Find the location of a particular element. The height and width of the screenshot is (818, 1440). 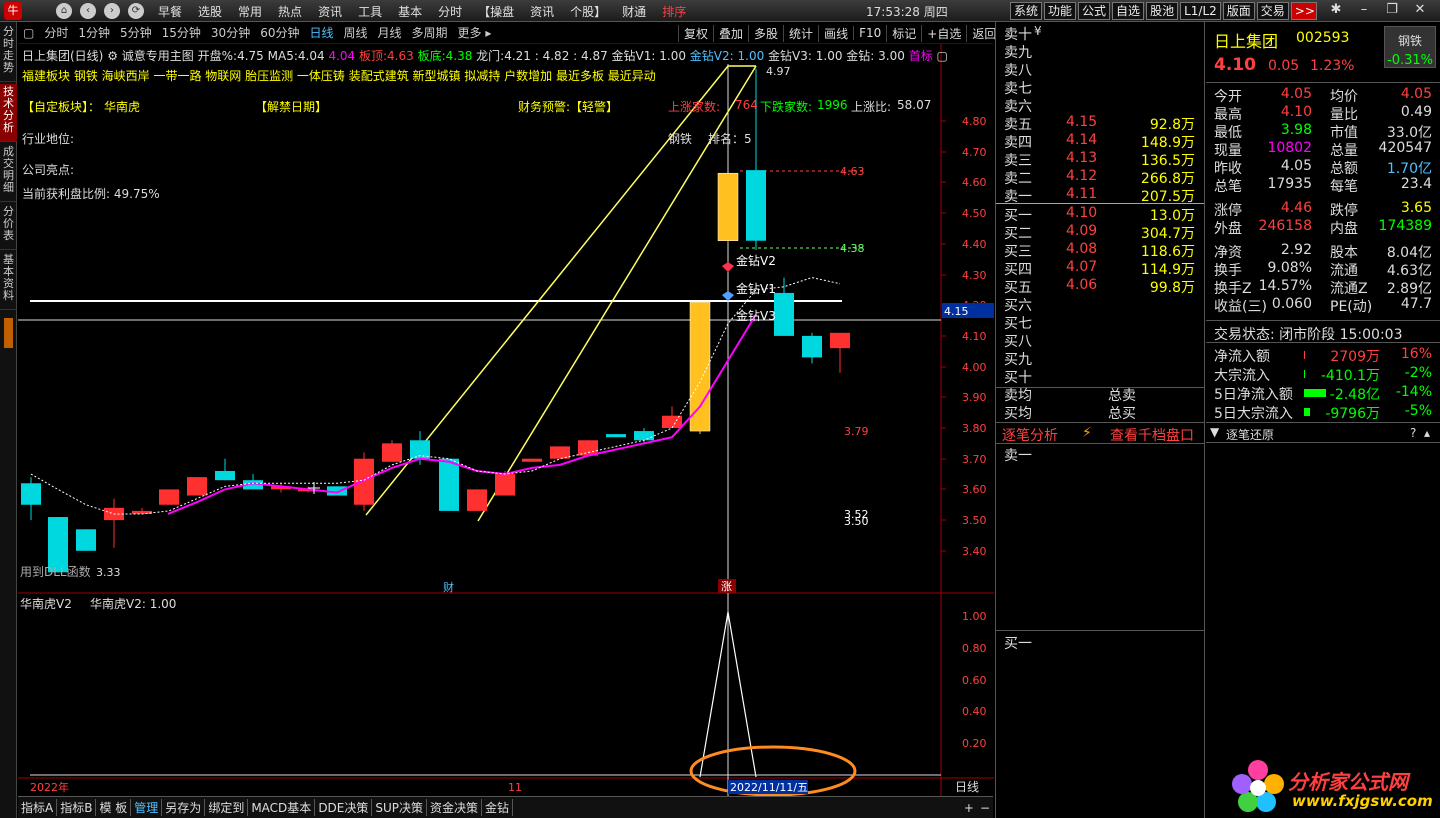

trade-button: 交易 is located at coordinates (1272, 11).